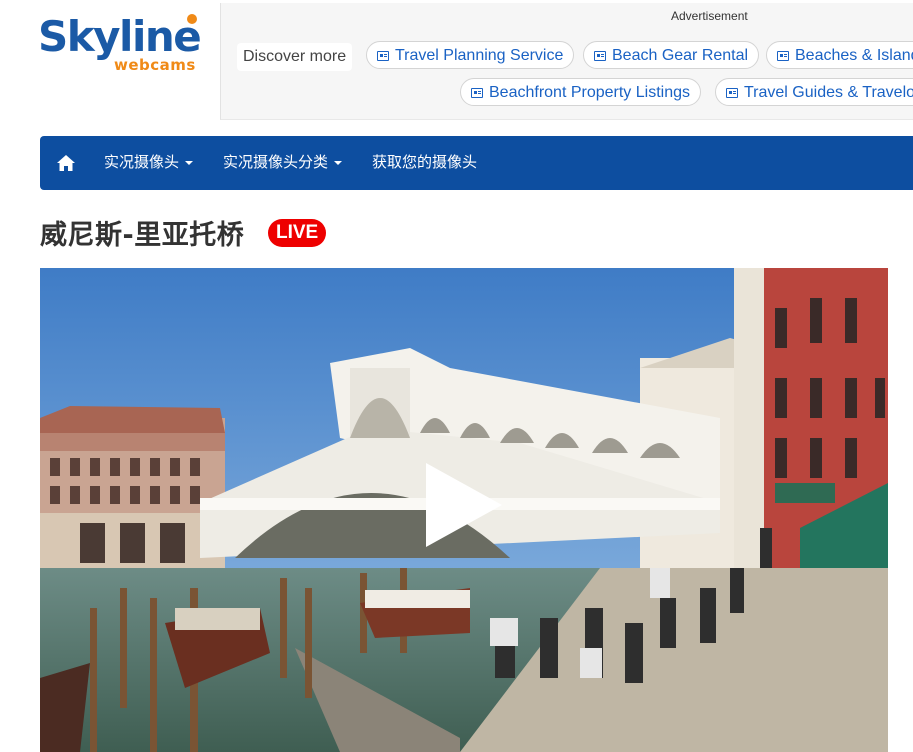  I want to click on nav-webcam-categories: 实况摄像头分类, so click(283, 163).